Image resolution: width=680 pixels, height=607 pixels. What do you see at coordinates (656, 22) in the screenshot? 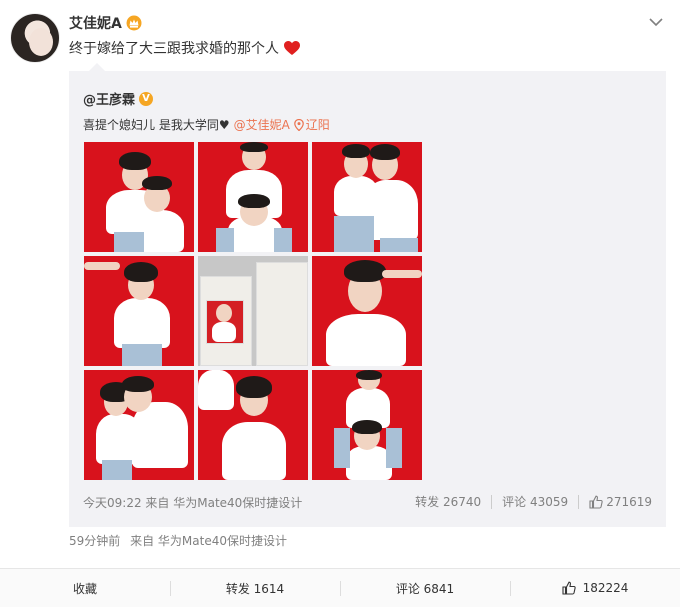
I see `chevron-down-icon` at bounding box center [656, 22].